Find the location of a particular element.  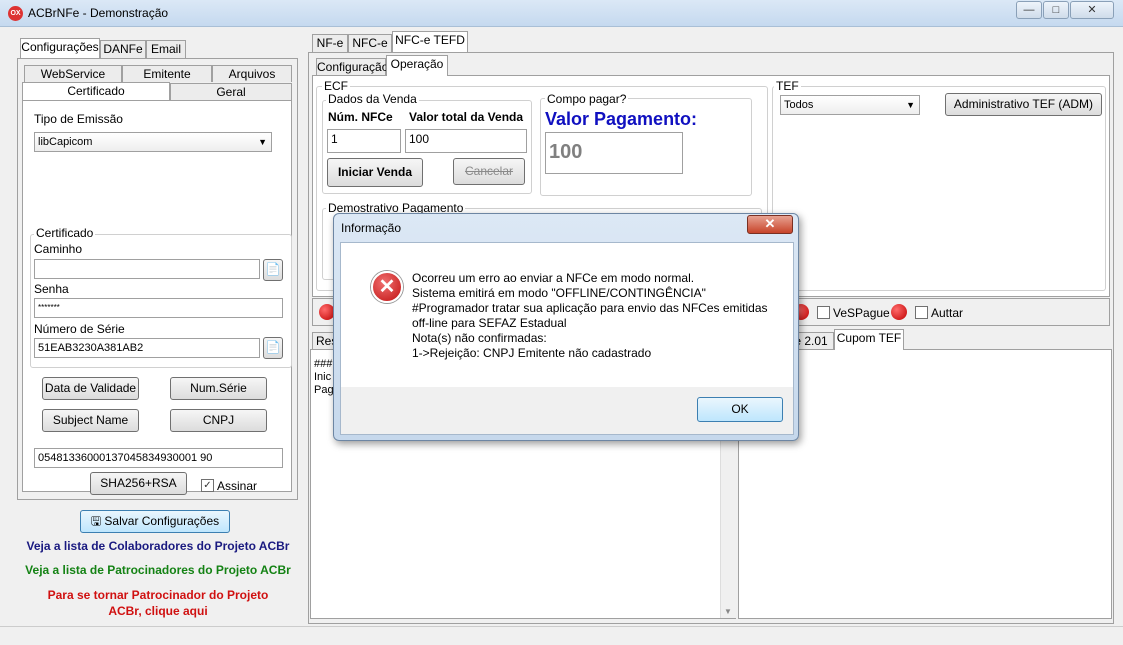

salvar-configuracoes-button: 🖫 Salvar Configurações is located at coordinates (155, 521).